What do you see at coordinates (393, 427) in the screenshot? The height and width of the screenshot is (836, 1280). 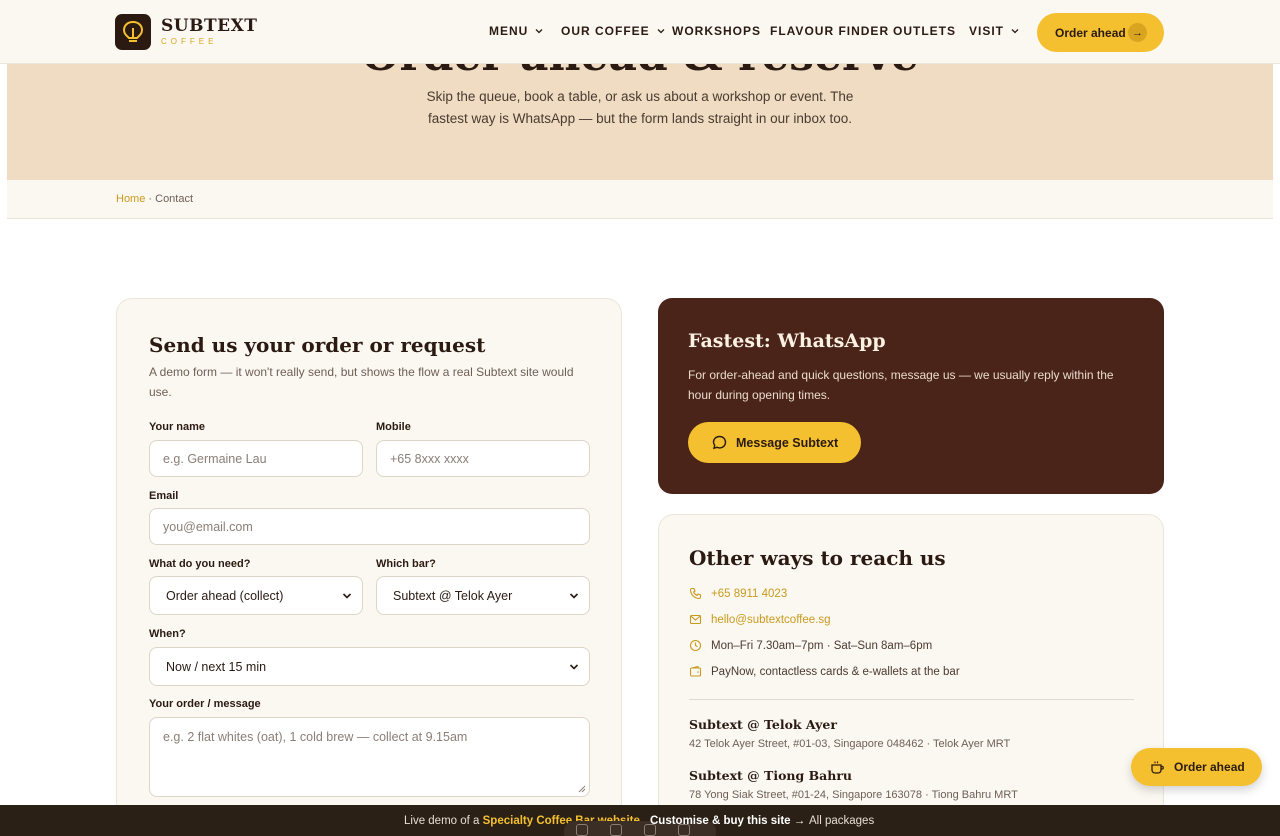 I see `mobile-label: Mobile` at bounding box center [393, 427].